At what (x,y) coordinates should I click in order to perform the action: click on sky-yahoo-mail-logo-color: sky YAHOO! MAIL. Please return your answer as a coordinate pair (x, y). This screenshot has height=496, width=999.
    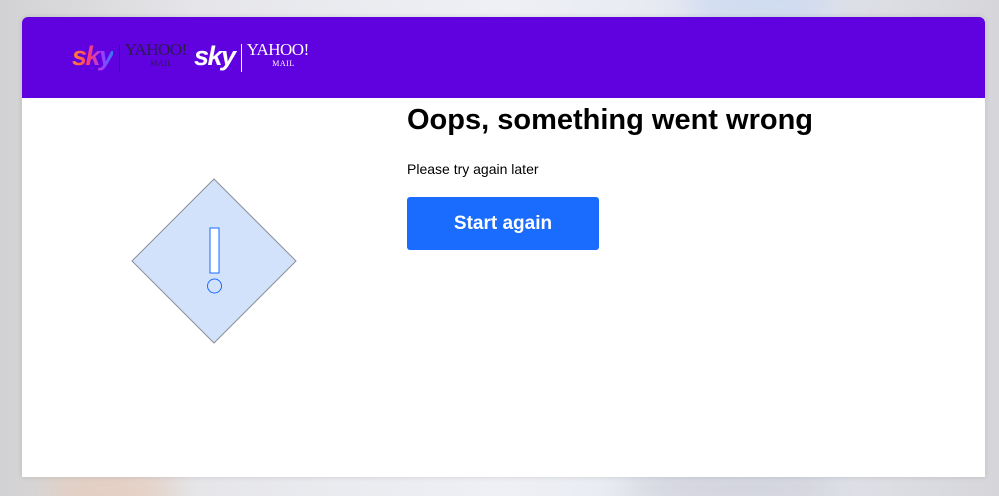
    Looking at the image, I should click on (129, 58).